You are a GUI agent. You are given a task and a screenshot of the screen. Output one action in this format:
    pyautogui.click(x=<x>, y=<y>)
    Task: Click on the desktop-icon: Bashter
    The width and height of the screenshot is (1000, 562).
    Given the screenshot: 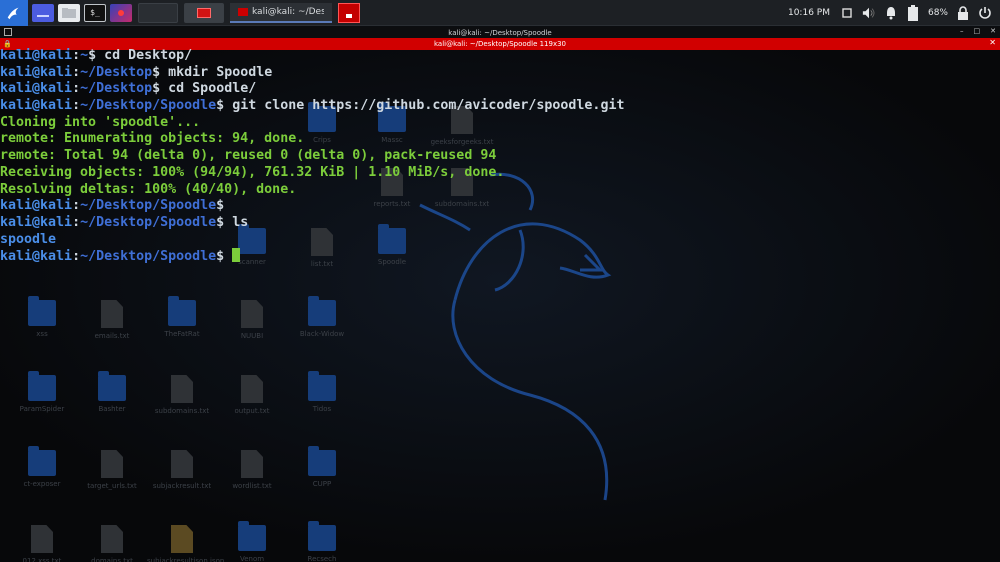 What is the action you would take?
    pyautogui.click(x=112, y=392)
    